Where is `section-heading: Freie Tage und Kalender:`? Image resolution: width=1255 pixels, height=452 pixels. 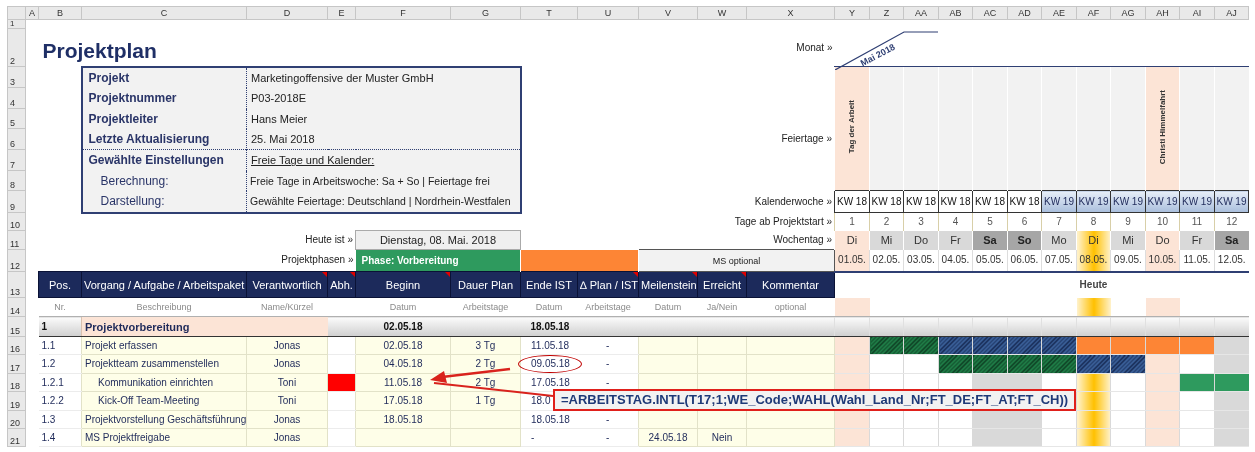
section-heading: Freie Tage und Kalender: is located at coordinates (313, 160).